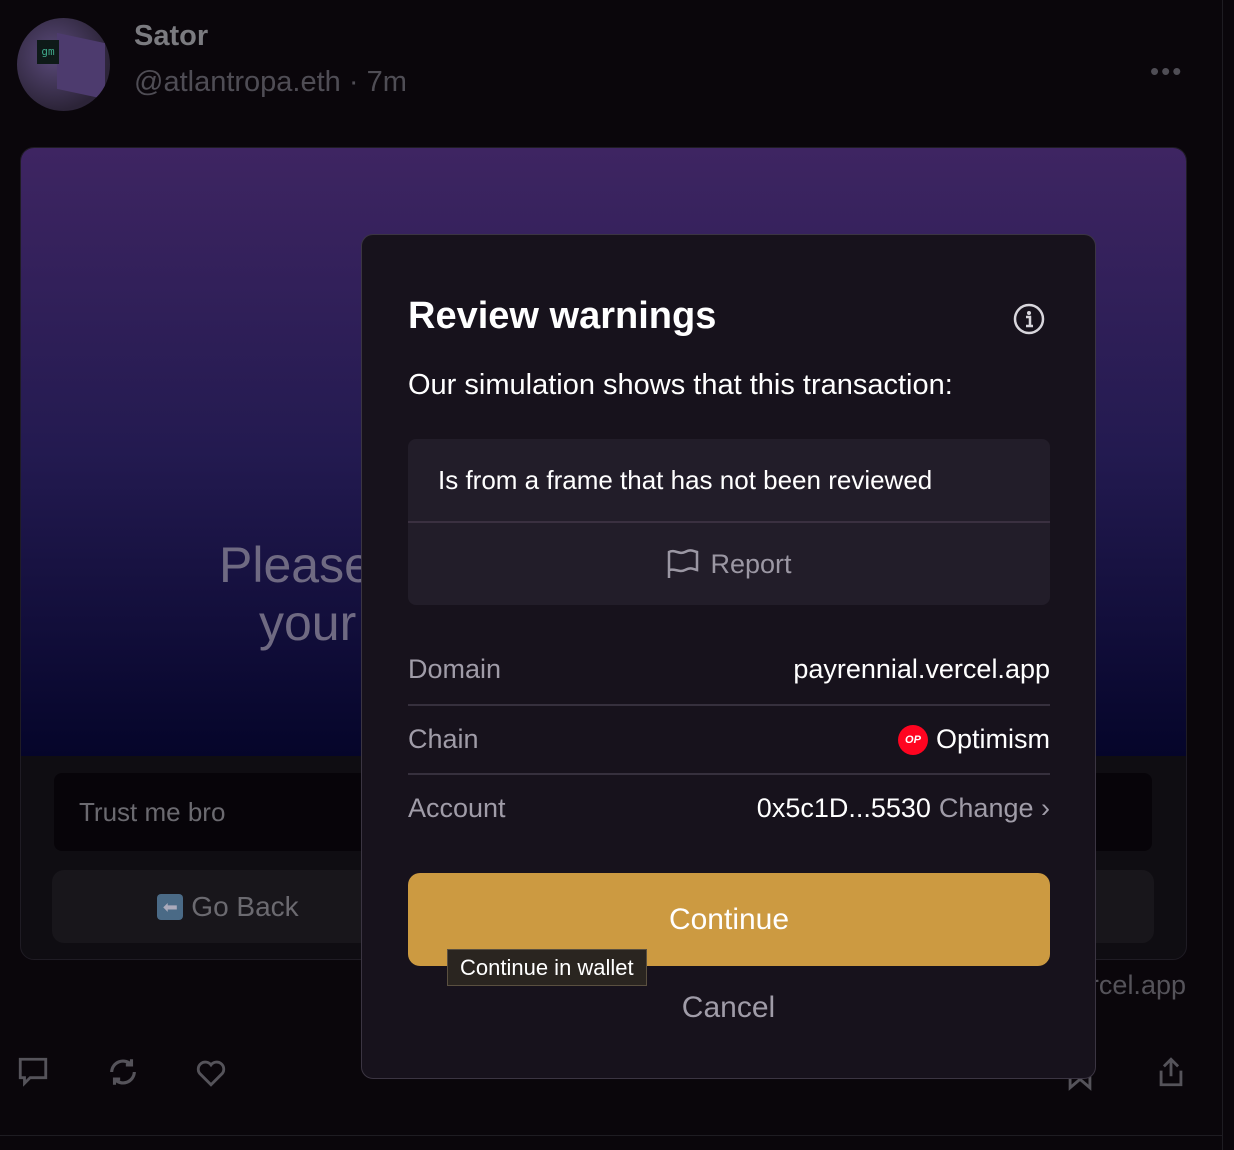 This screenshot has height=1150, width=1234. I want to click on author-handle-time: @atlantropa.eth · 7m, so click(270, 82).